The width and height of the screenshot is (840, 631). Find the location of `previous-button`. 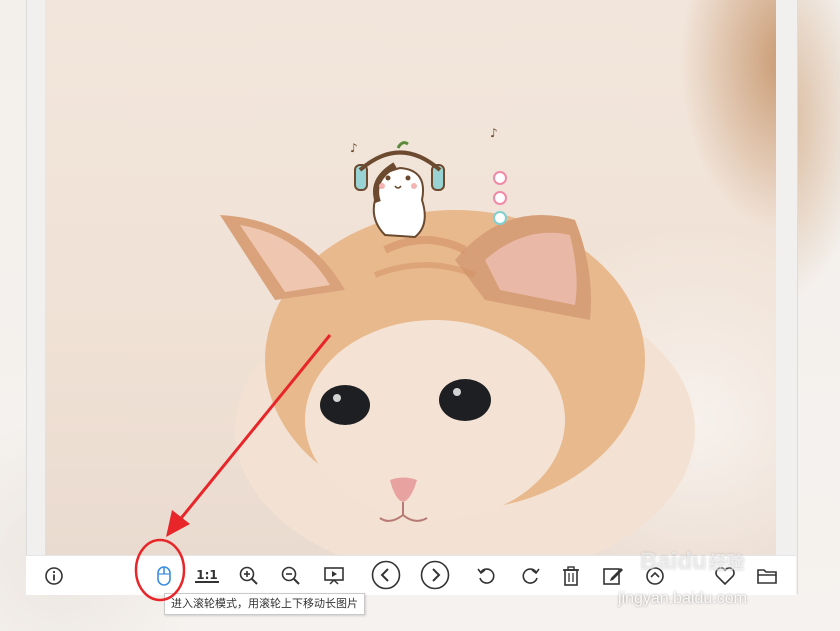

previous-button is located at coordinates (386, 575).